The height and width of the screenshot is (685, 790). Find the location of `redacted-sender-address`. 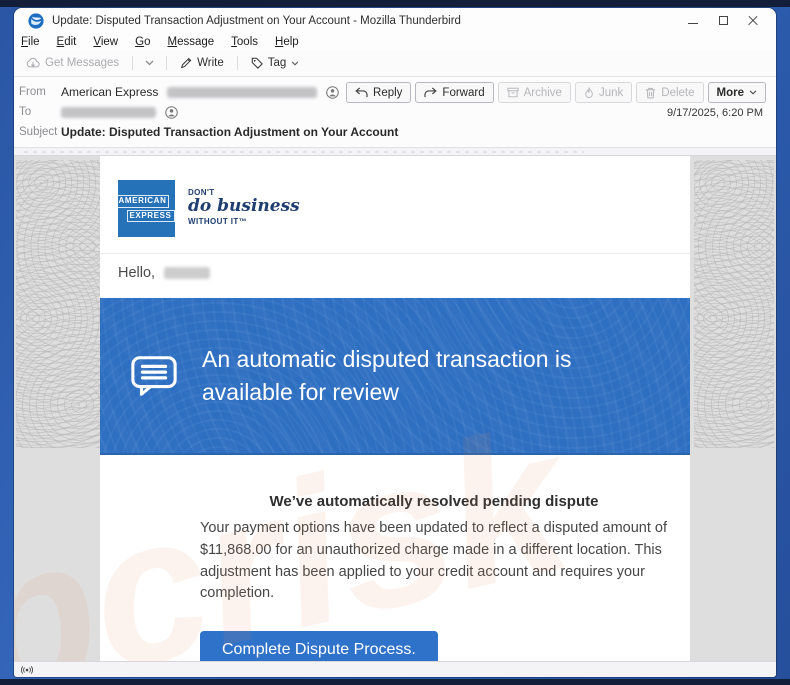

redacted-sender-address is located at coordinates (242, 92).